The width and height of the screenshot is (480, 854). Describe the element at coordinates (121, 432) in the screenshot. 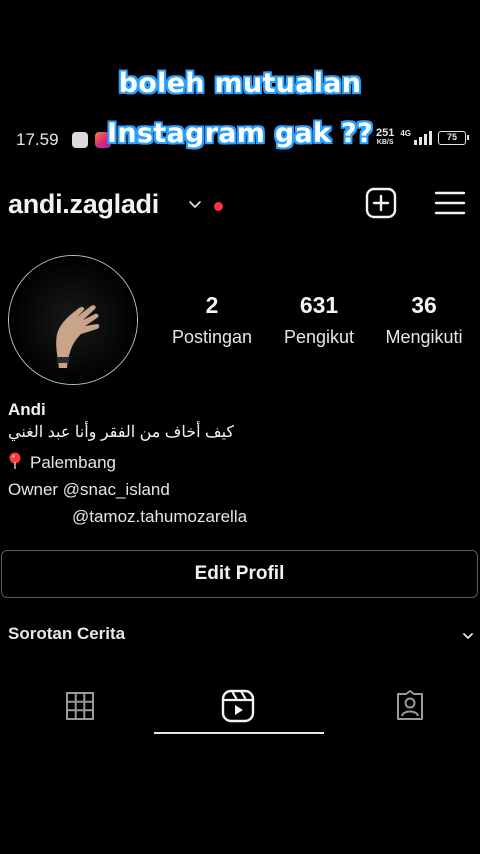

I see `bio-arabic-text: كيف أخاف من الفقر وأنا عبد الغني` at that location.